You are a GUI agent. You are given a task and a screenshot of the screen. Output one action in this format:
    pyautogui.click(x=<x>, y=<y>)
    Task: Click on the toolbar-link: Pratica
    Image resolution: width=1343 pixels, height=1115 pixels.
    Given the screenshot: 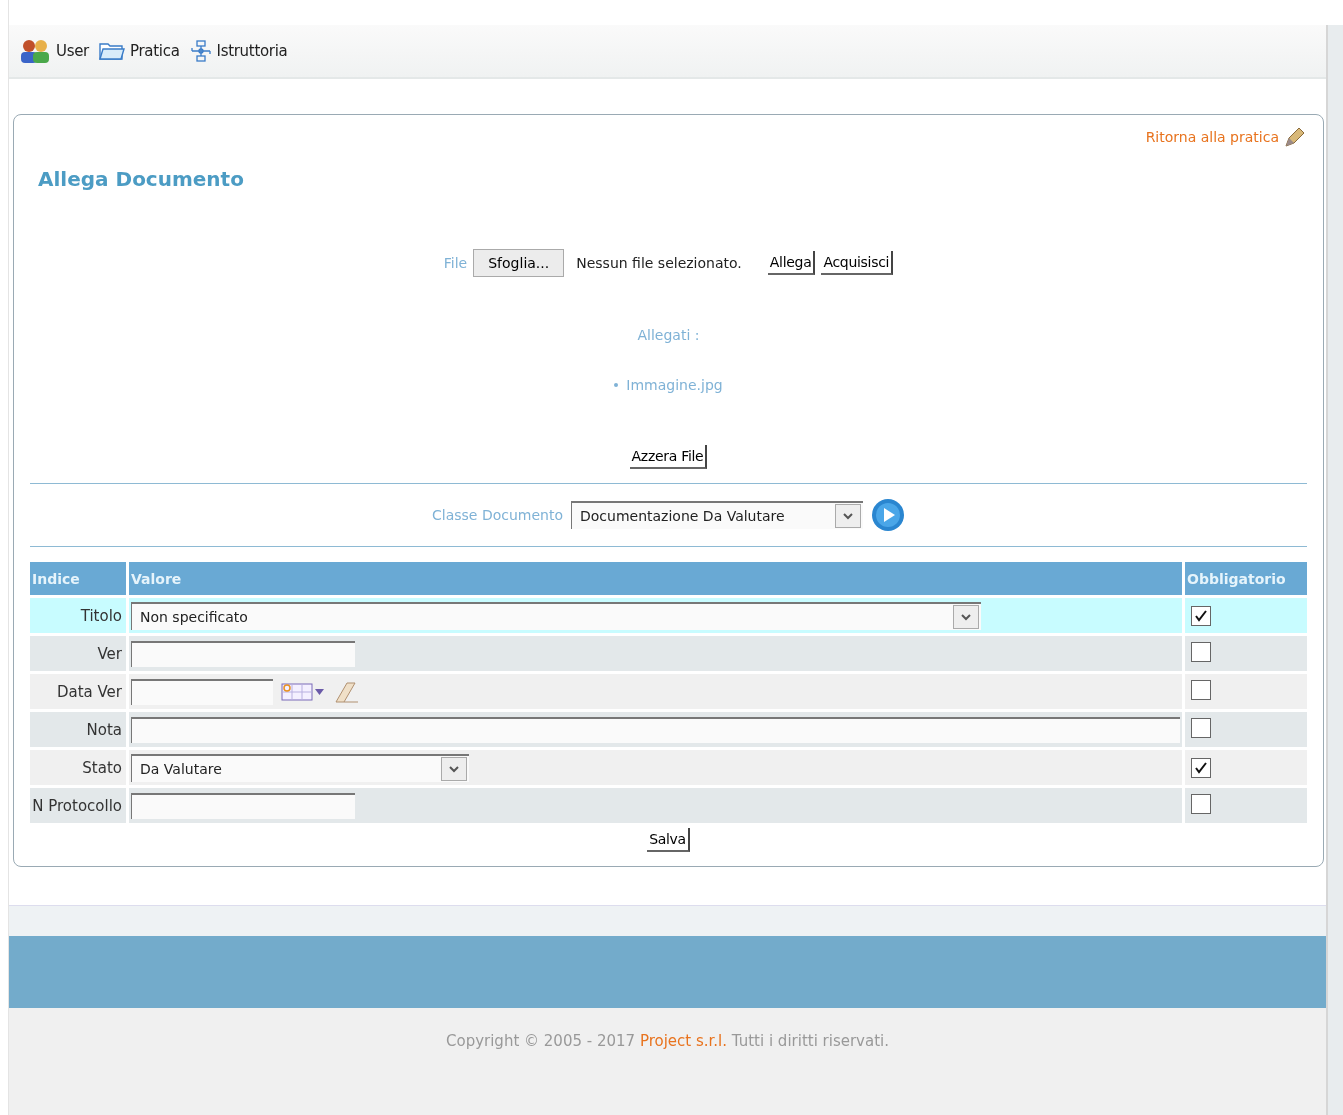 What is the action you would take?
    pyautogui.click(x=139, y=51)
    